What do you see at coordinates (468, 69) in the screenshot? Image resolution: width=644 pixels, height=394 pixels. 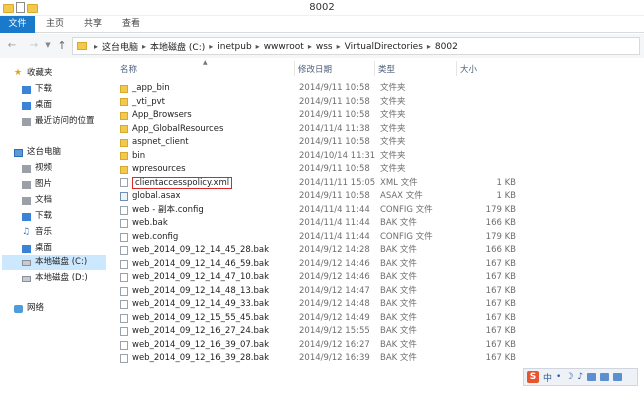 I see `column-size: 大小` at bounding box center [468, 69].